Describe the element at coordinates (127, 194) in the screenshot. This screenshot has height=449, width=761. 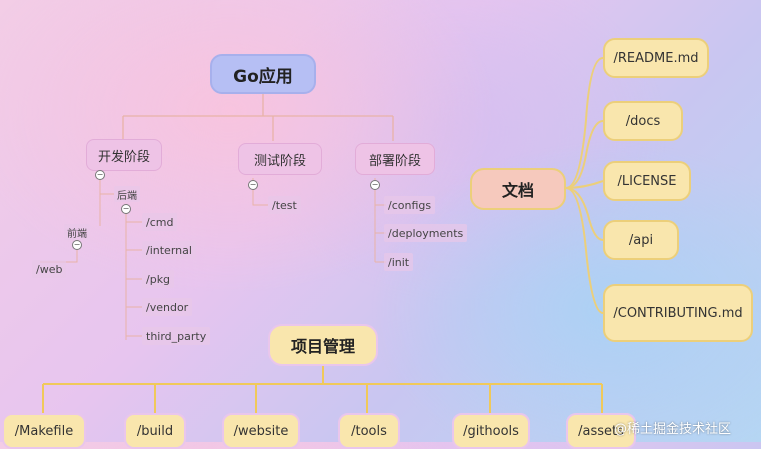
I see `backend-label: 后端` at that location.